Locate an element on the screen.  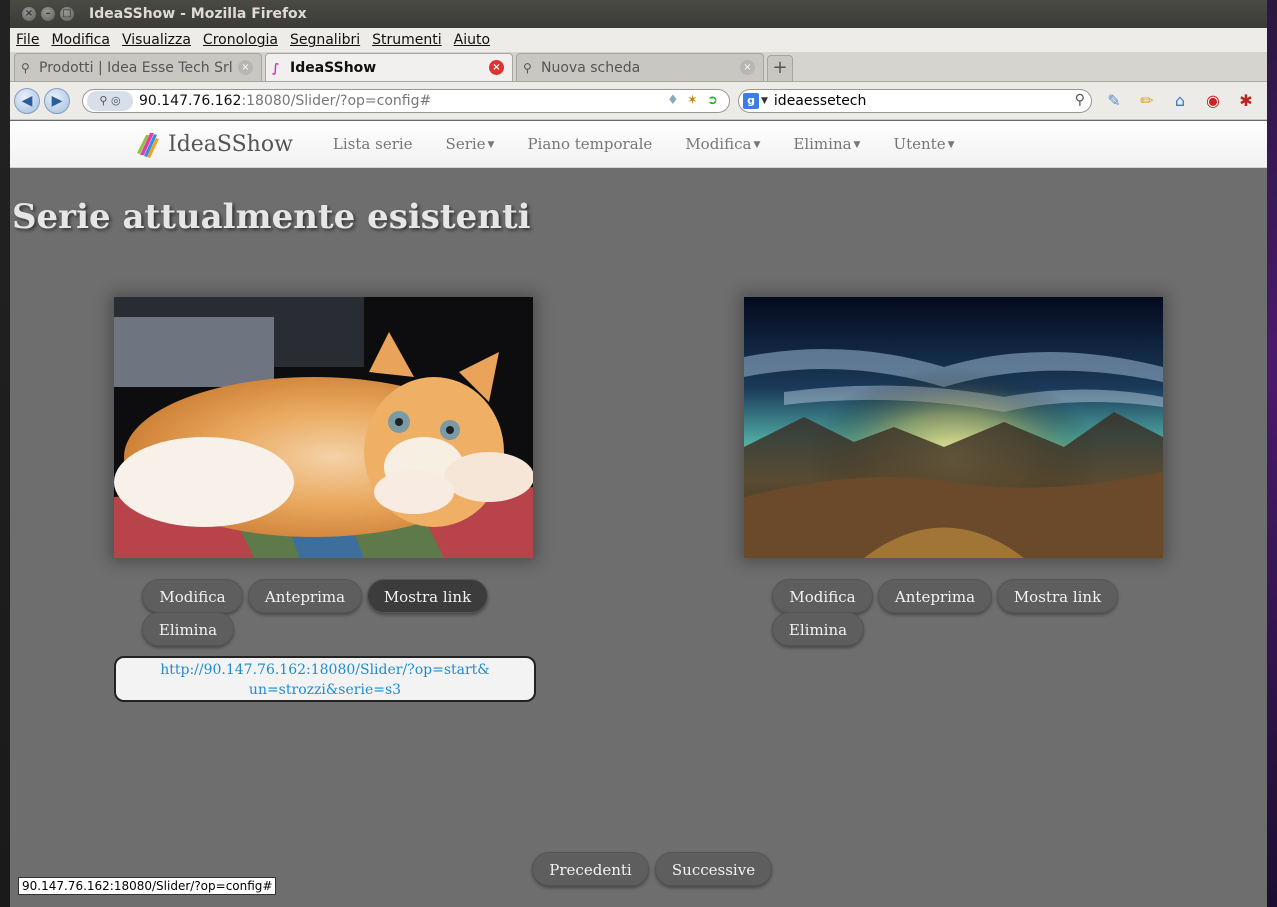
nav-serie-dropdown: Serie ▼ is located at coordinates (470, 144).